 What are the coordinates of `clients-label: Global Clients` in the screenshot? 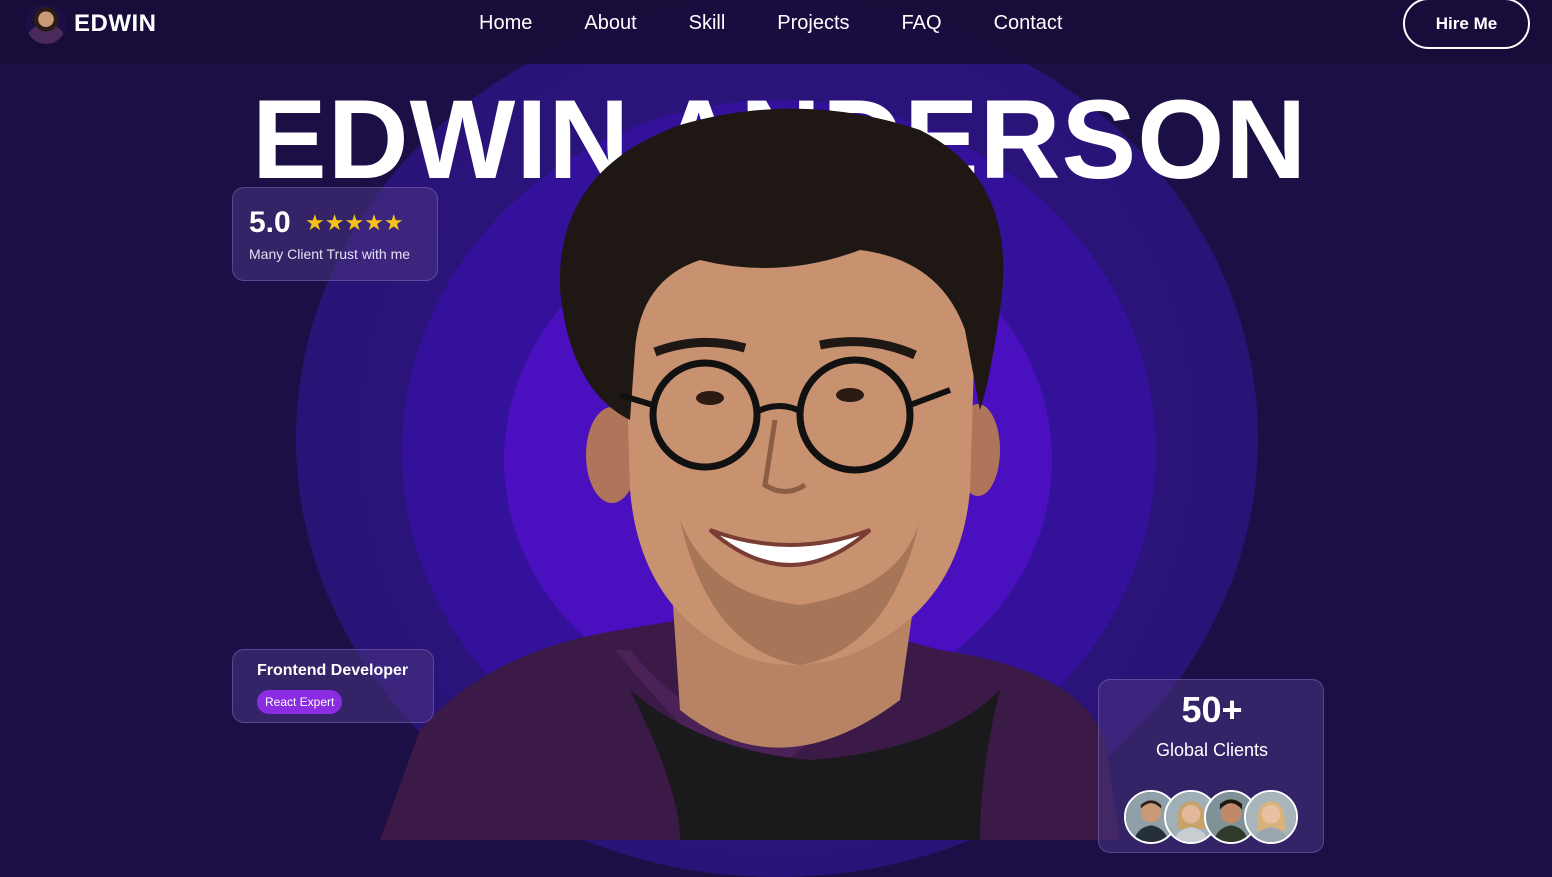 It's located at (1212, 750).